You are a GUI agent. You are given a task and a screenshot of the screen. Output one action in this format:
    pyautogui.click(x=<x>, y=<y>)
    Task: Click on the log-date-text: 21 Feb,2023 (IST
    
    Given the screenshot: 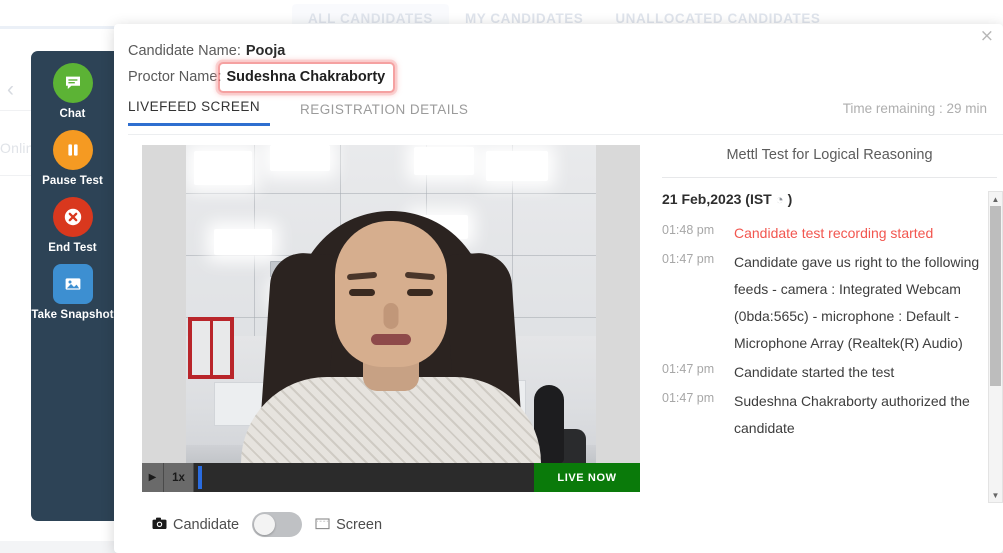 What is the action you would take?
    pyautogui.click(x=717, y=199)
    